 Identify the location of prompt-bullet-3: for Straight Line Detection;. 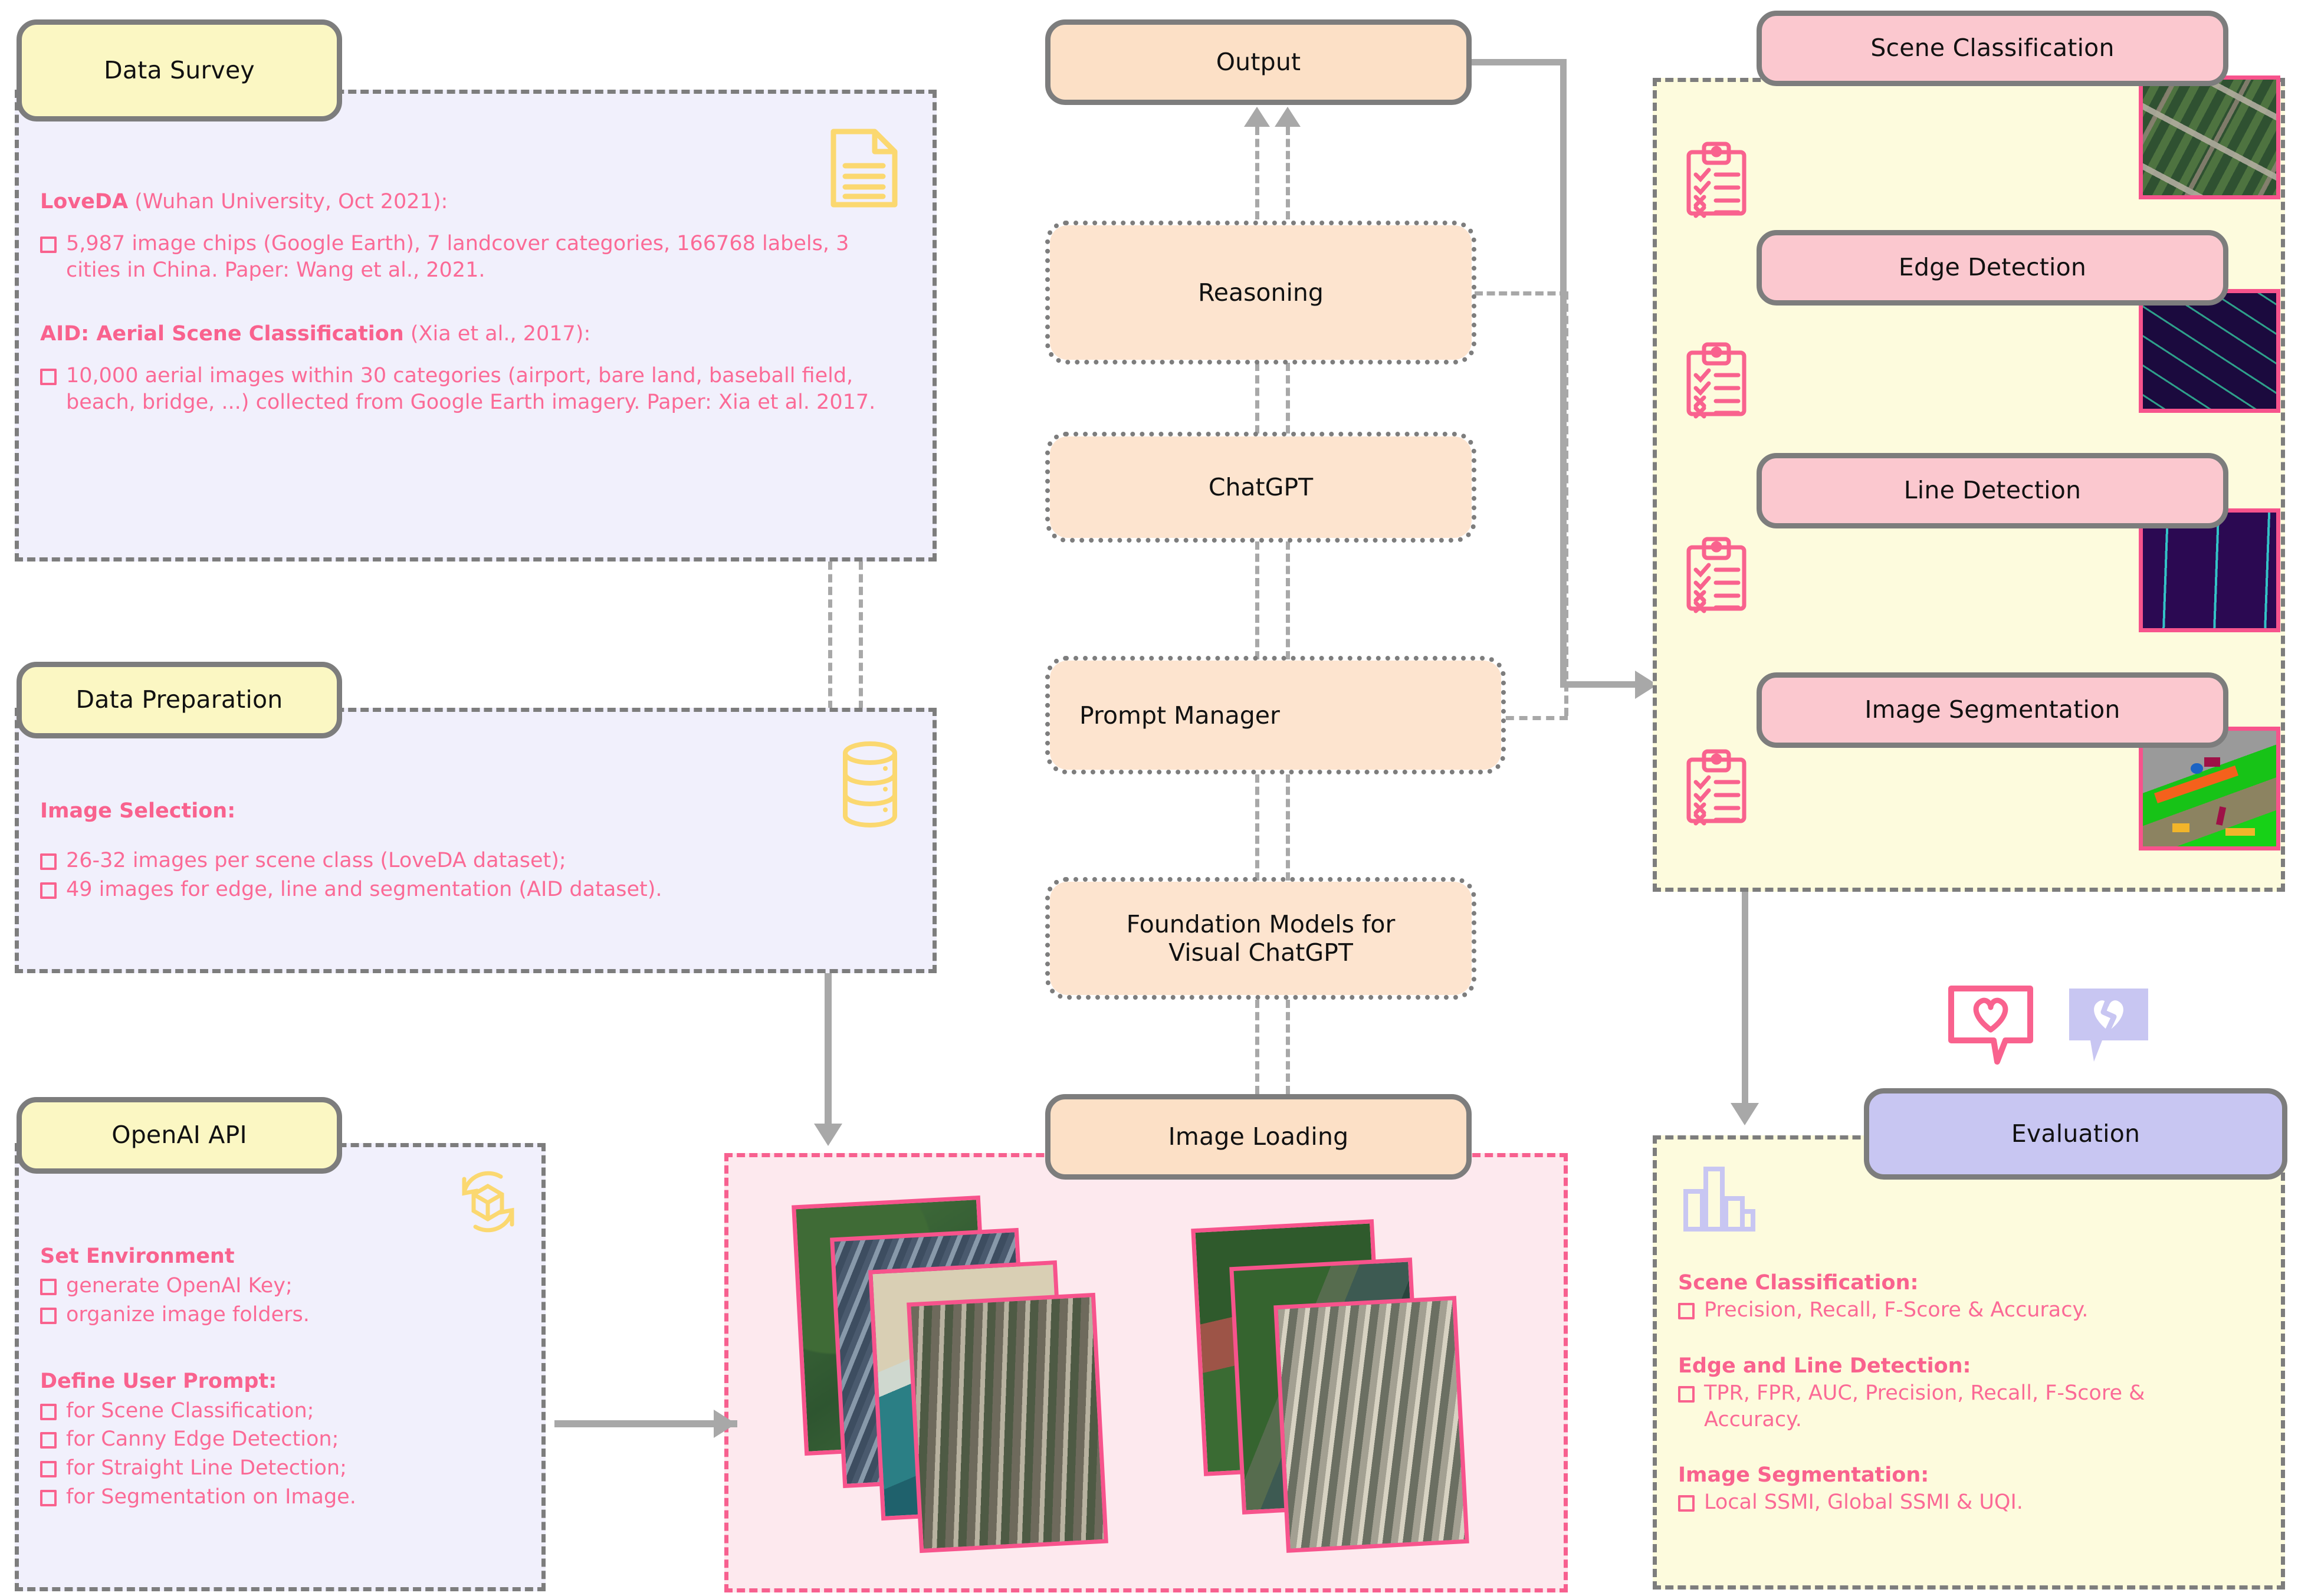
(206, 1468).